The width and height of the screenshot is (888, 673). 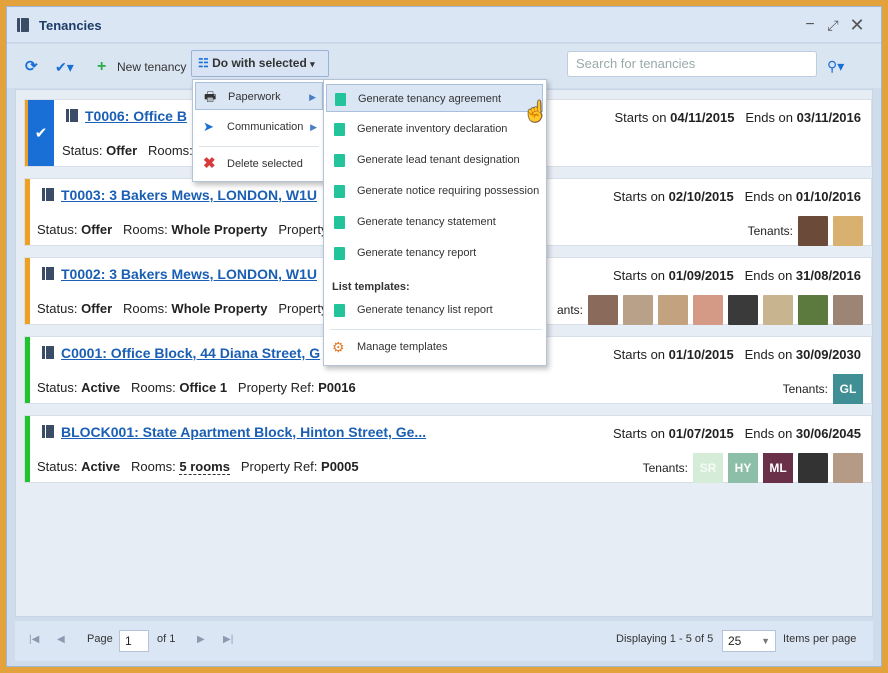 What do you see at coordinates (228, 639) in the screenshot?
I see `last-page-icon: ▶|` at bounding box center [228, 639].